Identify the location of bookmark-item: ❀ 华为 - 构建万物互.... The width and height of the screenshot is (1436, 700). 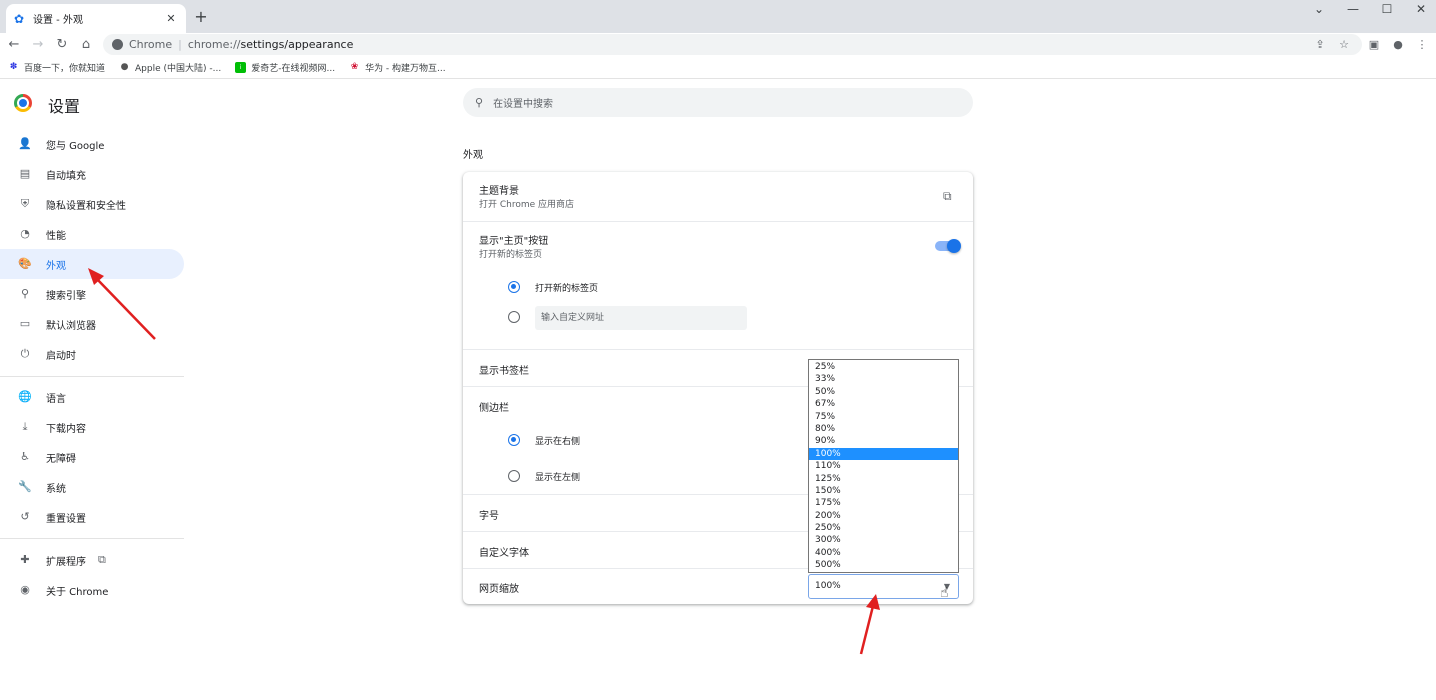
(397, 67).